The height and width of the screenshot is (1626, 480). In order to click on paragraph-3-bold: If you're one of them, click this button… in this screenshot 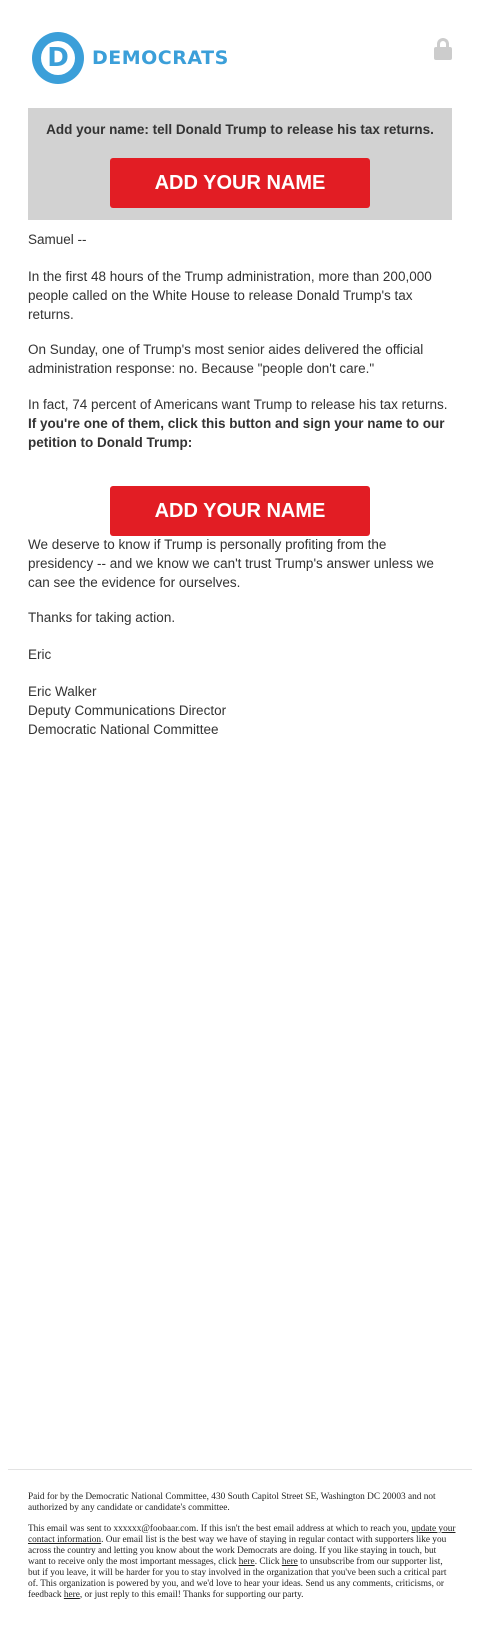, I will do `click(236, 433)`.